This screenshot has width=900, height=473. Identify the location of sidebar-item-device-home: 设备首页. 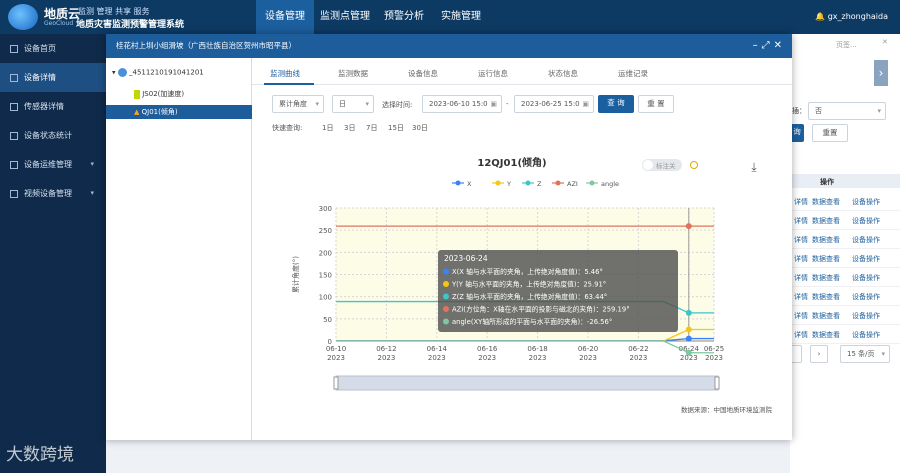
(53, 48).